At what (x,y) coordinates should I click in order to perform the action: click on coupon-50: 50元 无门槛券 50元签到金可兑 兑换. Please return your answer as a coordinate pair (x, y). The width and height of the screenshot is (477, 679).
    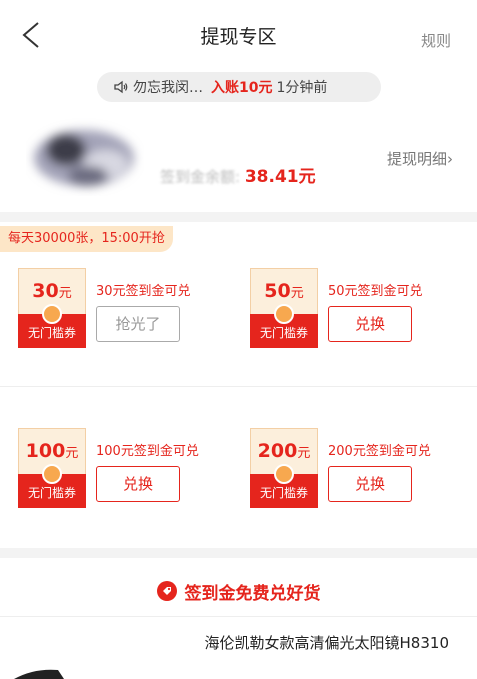
    Looking at the image, I should click on (363, 308).